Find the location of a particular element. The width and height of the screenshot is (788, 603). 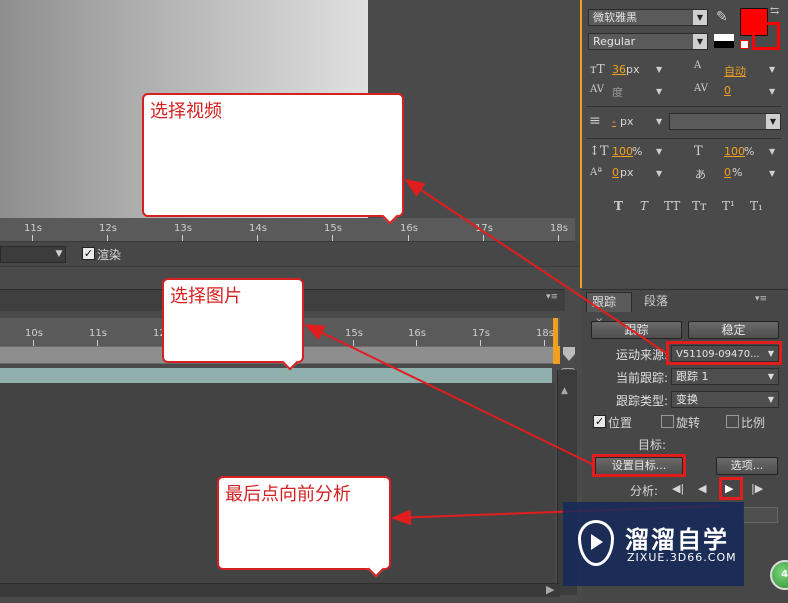

arrow-to-video-callout is located at coordinates (535, 266).